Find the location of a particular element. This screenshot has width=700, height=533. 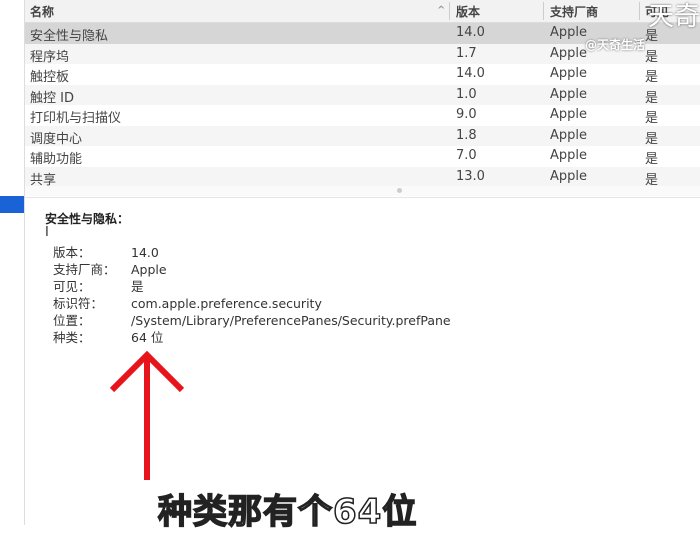

cell-version: 1.8 is located at coordinates (466, 135).